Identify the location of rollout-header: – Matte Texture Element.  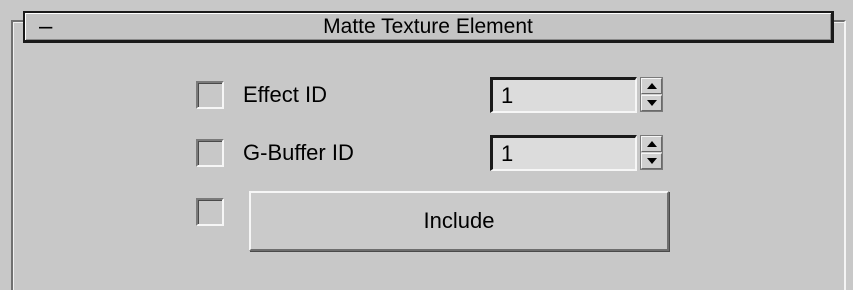
(428, 27).